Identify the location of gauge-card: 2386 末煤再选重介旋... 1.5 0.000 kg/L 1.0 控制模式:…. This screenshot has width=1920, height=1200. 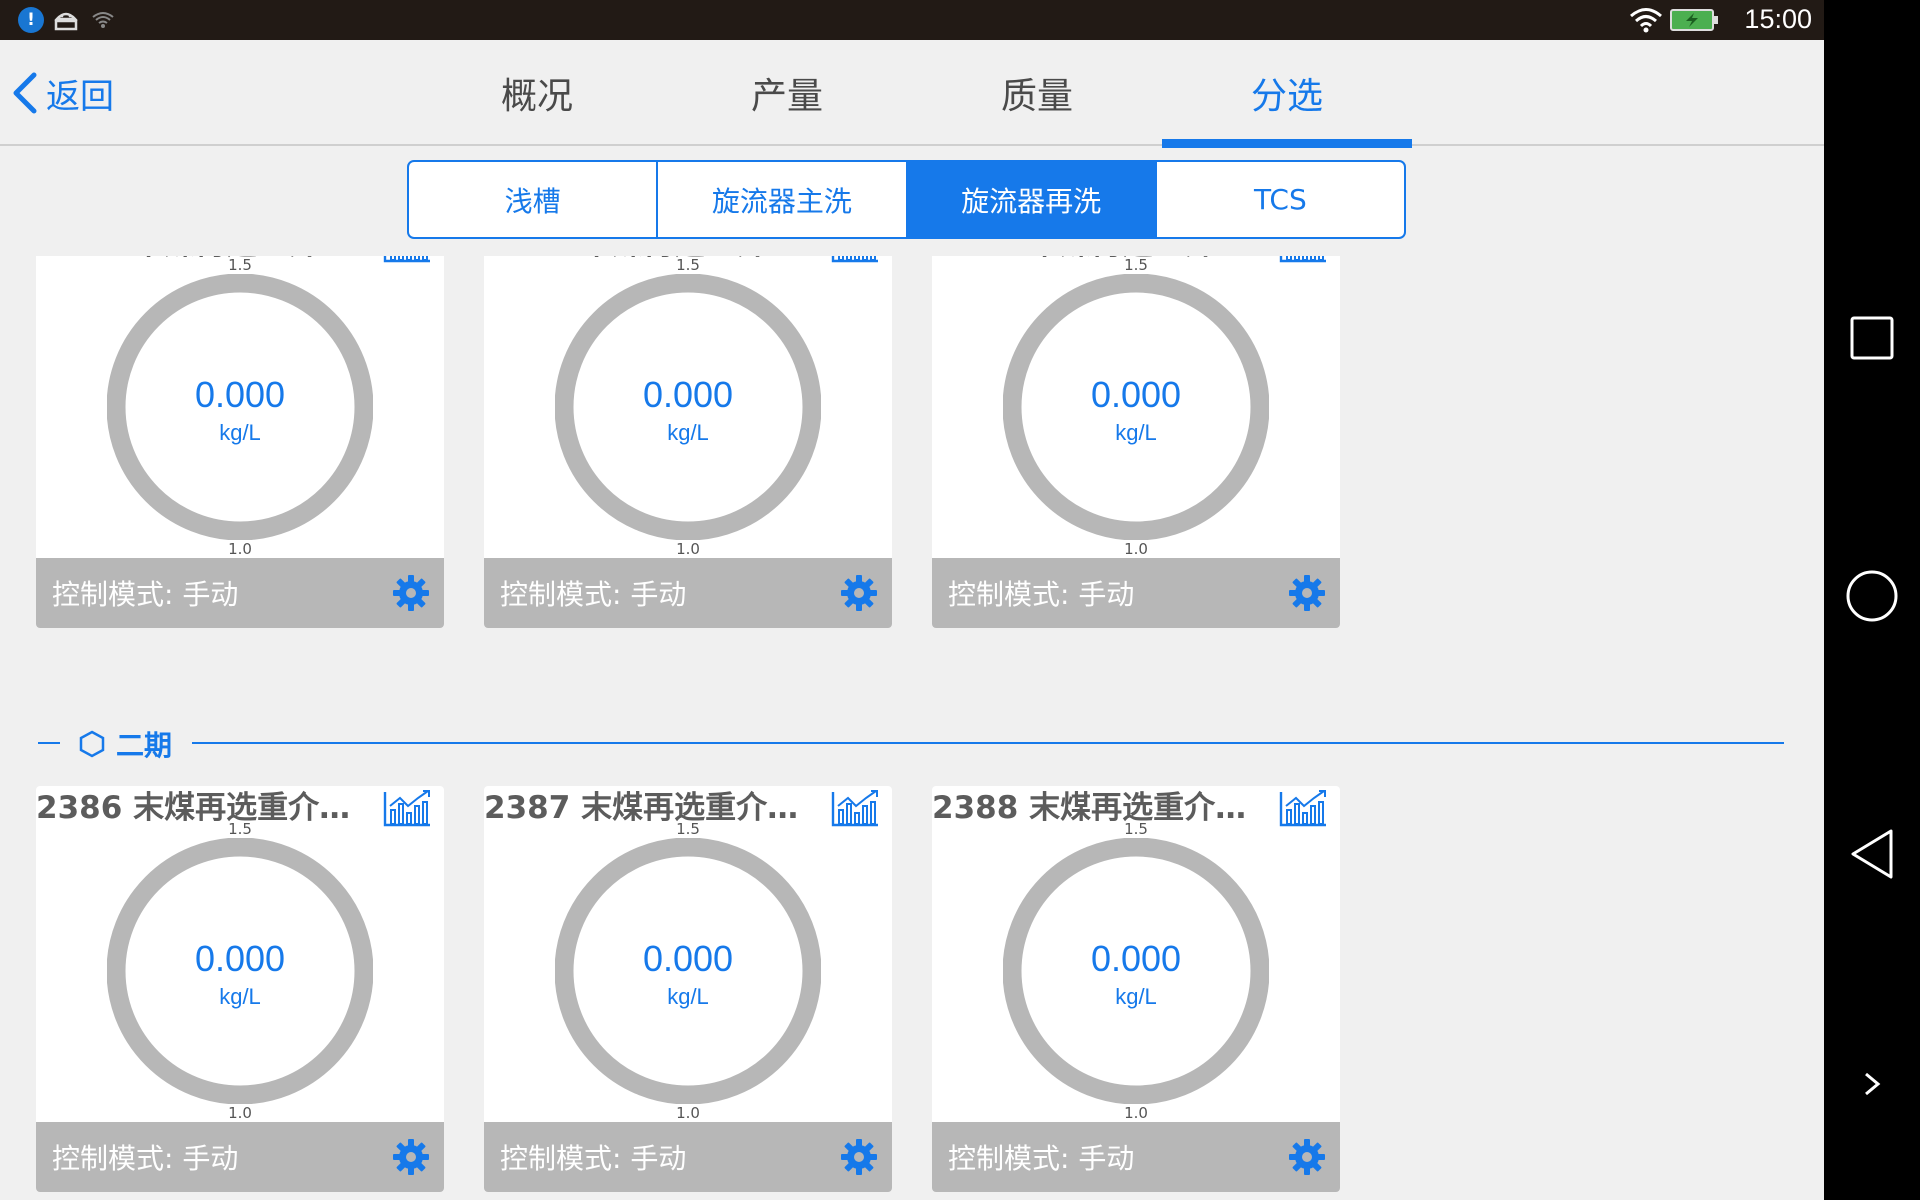
(240, 989).